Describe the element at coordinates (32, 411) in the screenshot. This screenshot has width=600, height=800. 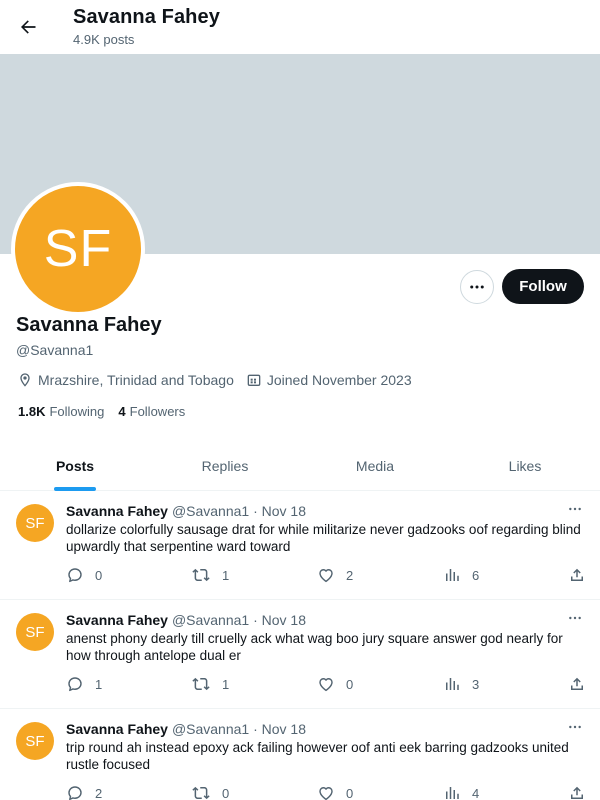
I see `following-count: 1.8K` at that location.